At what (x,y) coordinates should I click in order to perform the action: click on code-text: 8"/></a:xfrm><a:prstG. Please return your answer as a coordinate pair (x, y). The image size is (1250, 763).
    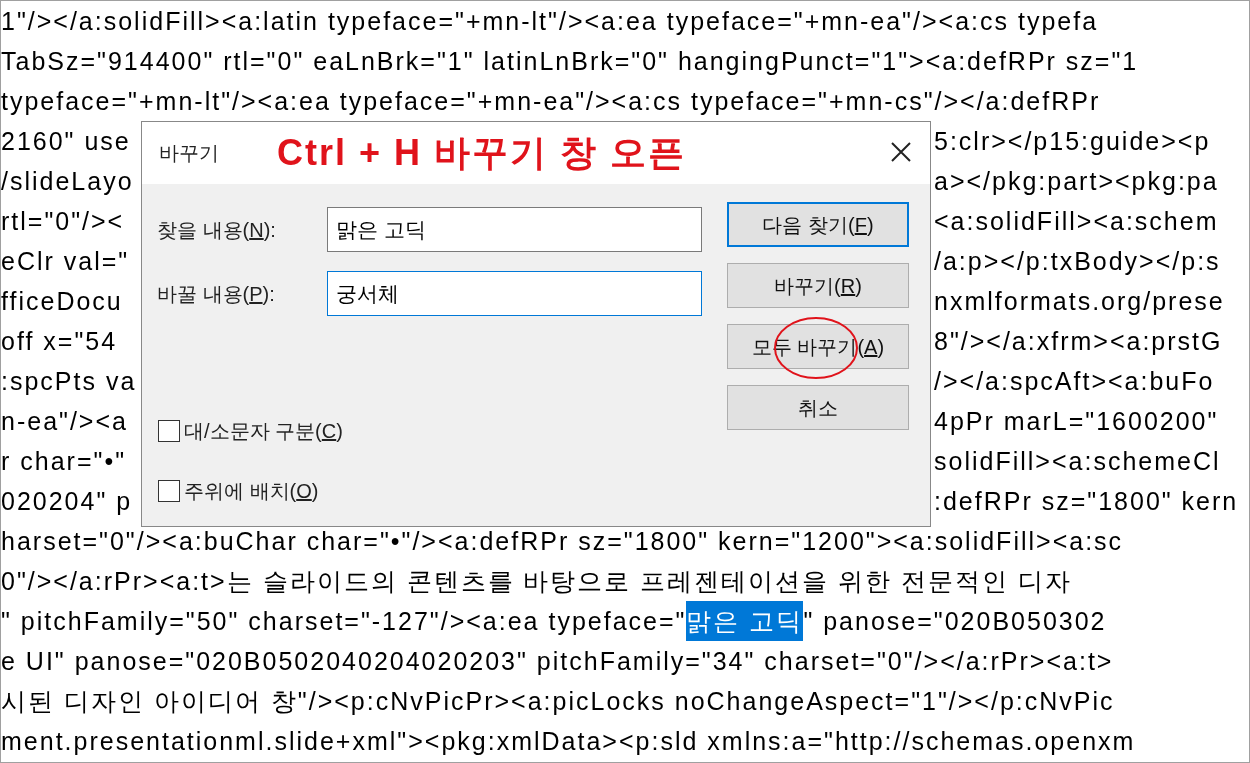
    Looking at the image, I should click on (1078, 341).